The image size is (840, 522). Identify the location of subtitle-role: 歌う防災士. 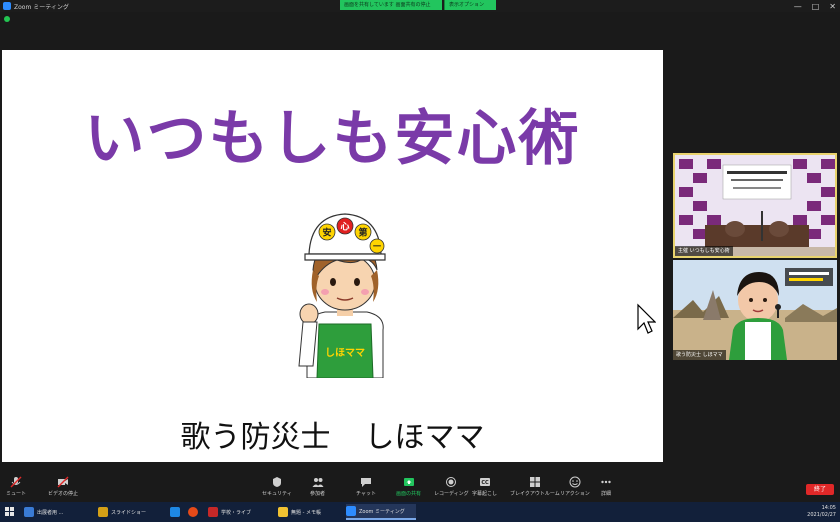
(255, 437).